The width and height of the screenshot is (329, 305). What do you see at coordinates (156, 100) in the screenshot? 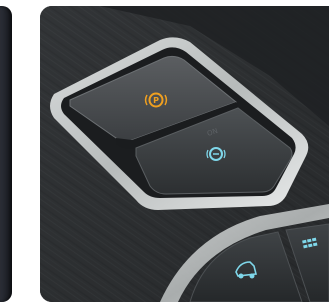
I see `svg-text: P` at bounding box center [156, 100].